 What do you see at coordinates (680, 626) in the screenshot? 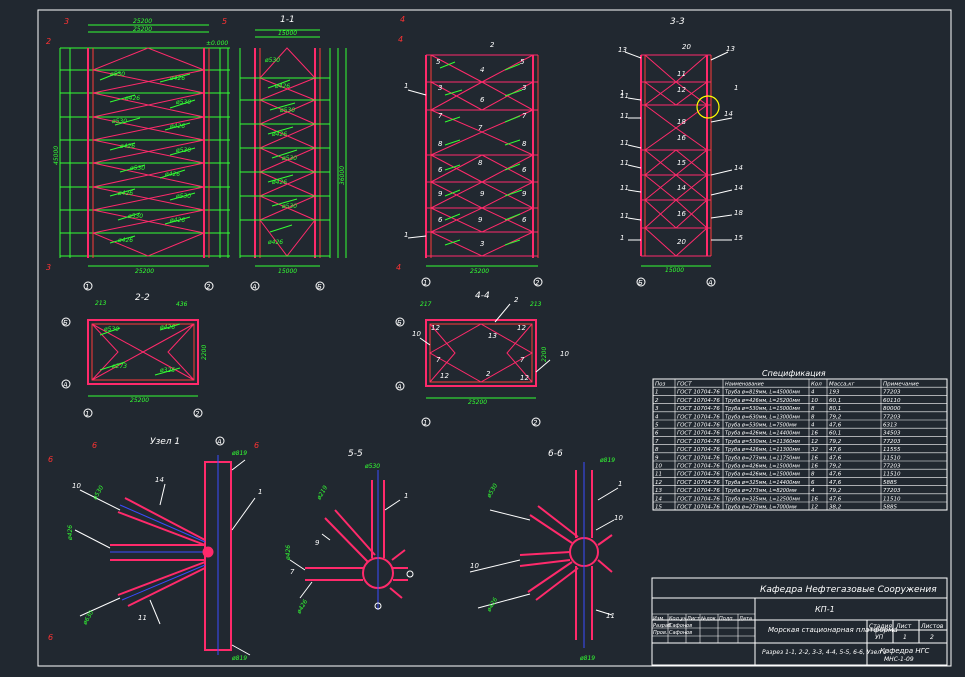
I see `role-cell: Сафонов` at bounding box center [680, 626].